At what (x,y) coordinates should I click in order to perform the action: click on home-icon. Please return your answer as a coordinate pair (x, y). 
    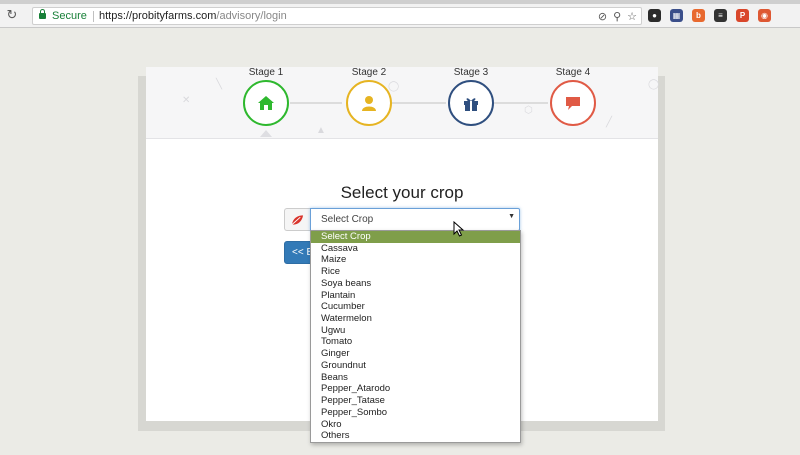
    Looking at the image, I should click on (266, 103).